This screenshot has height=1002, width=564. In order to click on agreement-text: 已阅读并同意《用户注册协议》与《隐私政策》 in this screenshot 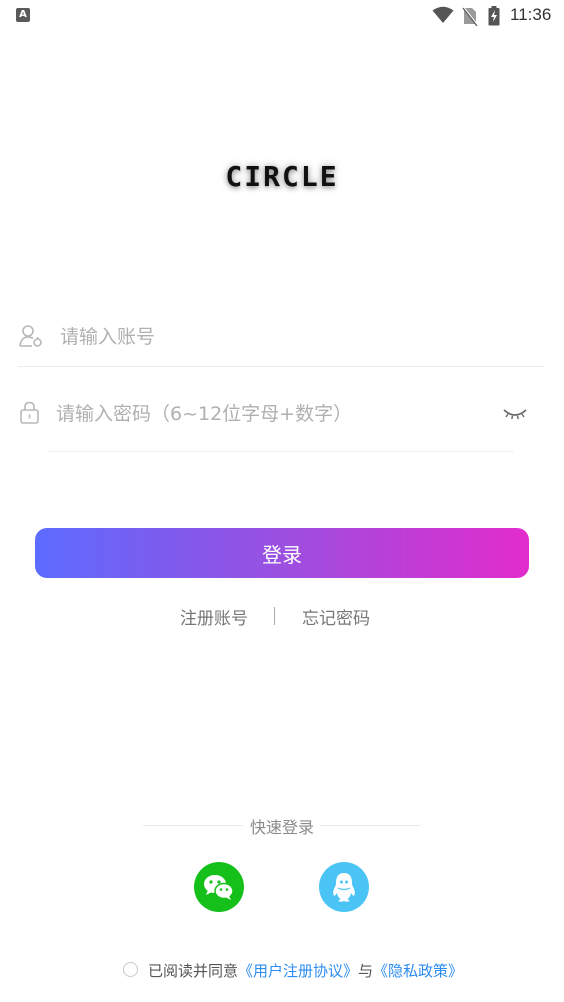, I will do `click(305, 970)`.